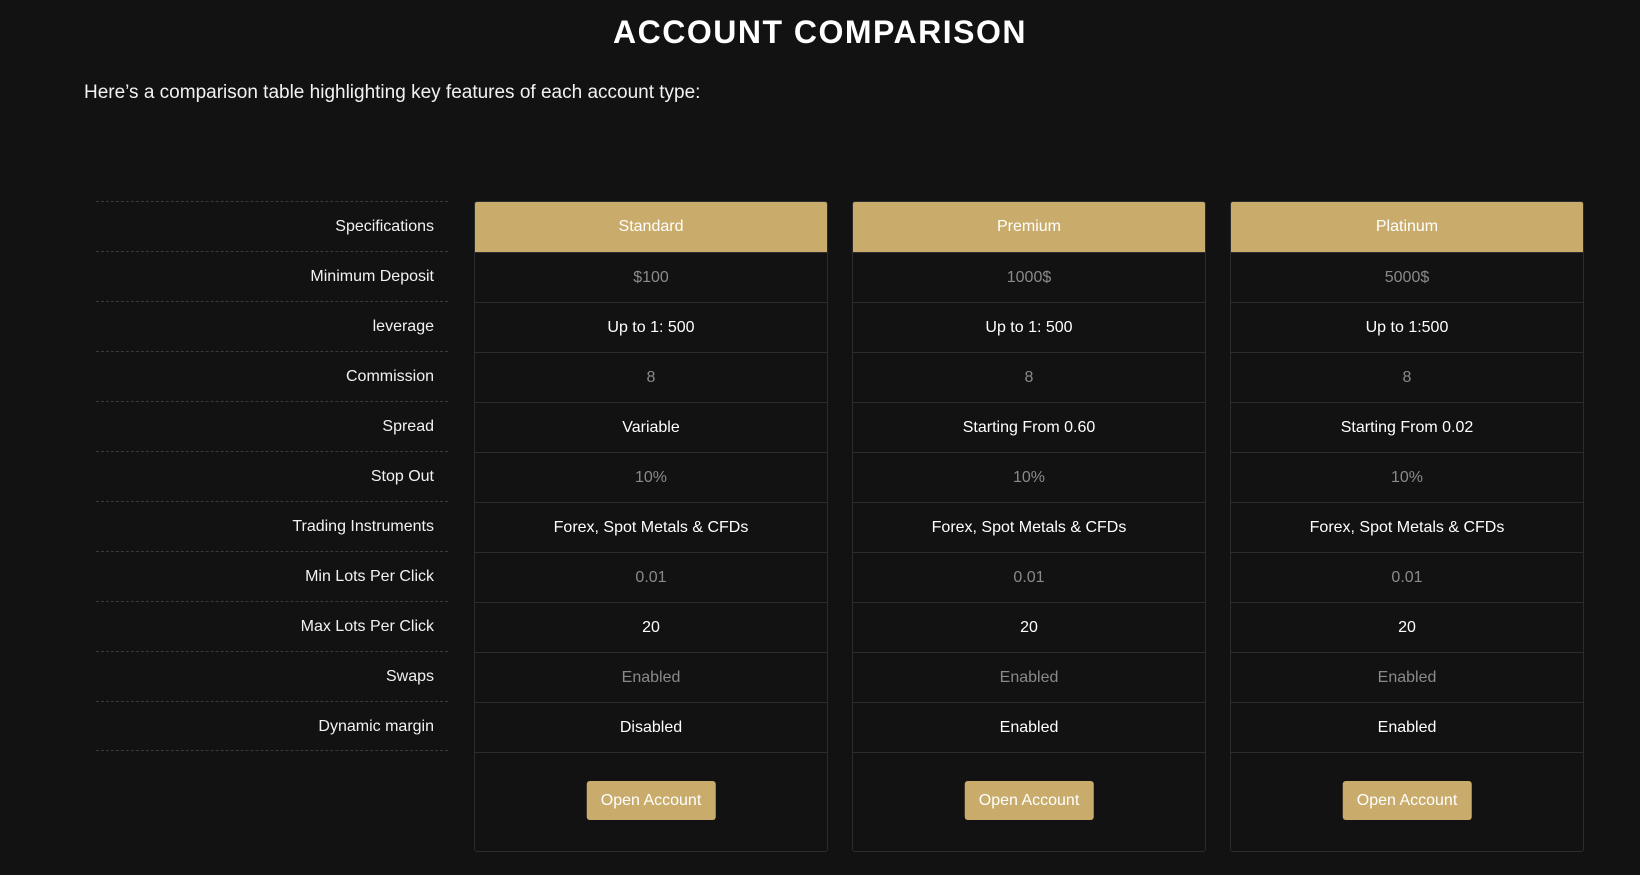 The width and height of the screenshot is (1640, 875). I want to click on standard-minimum-deposit: $100, so click(651, 277).